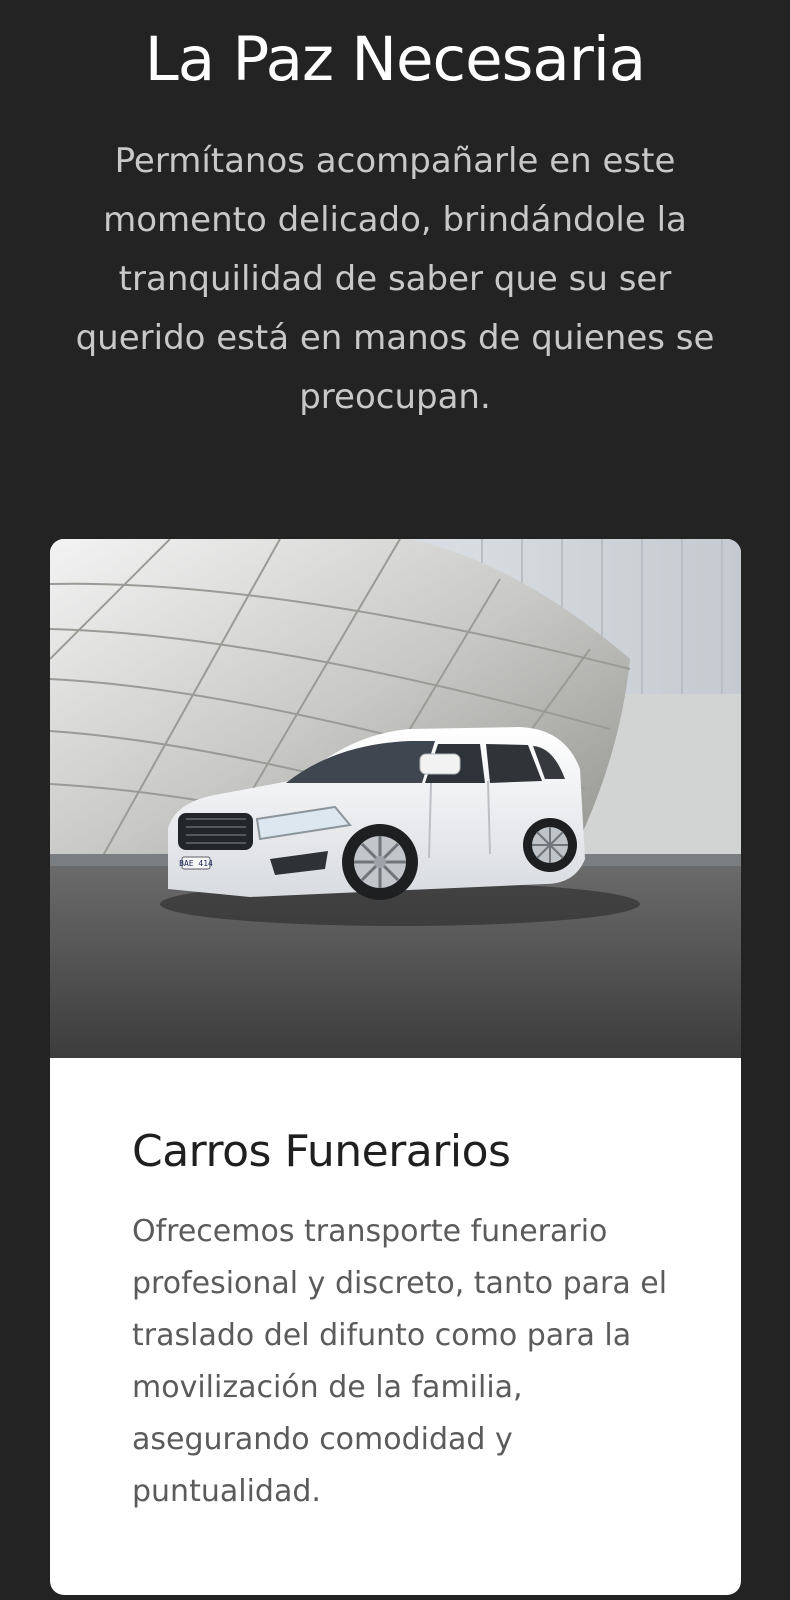  What do you see at coordinates (321, 1151) in the screenshot?
I see `service-card-title: Carros Funerarios` at bounding box center [321, 1151].